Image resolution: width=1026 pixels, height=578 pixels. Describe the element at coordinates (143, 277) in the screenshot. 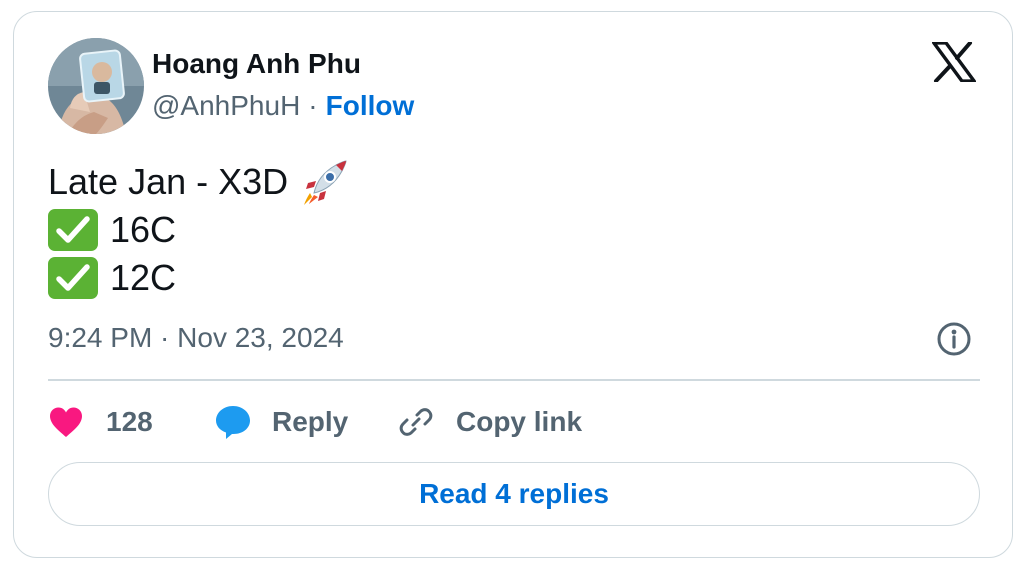

I see `tweet-line-text: 12C` at that location.